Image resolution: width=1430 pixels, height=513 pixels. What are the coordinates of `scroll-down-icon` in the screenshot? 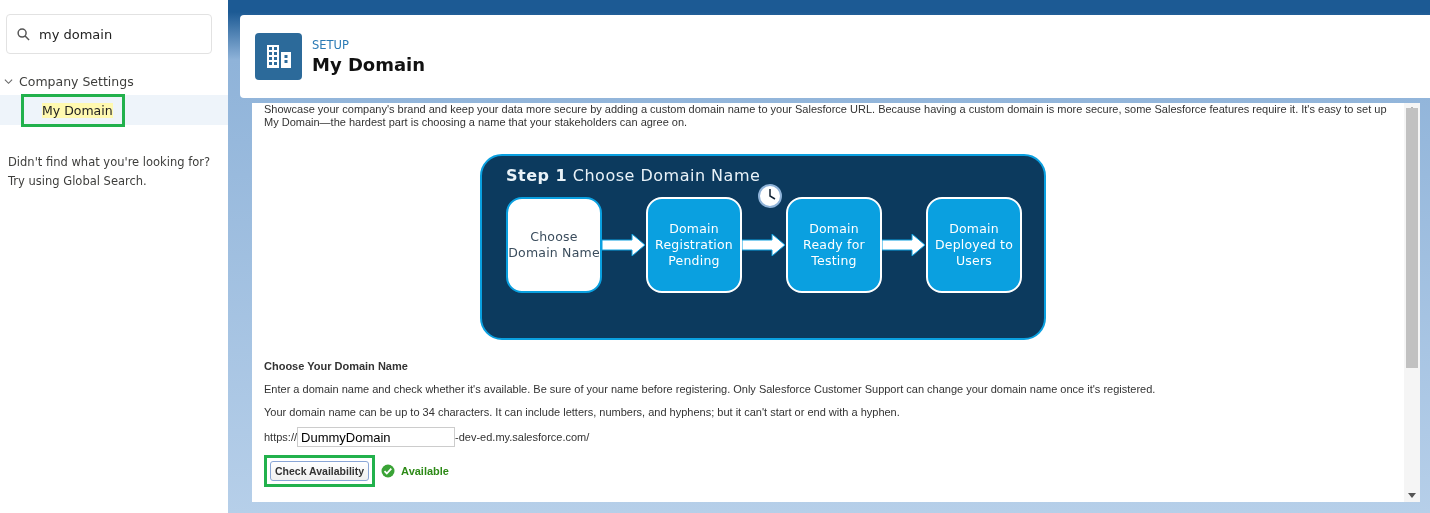 It's located at (1412, 495).